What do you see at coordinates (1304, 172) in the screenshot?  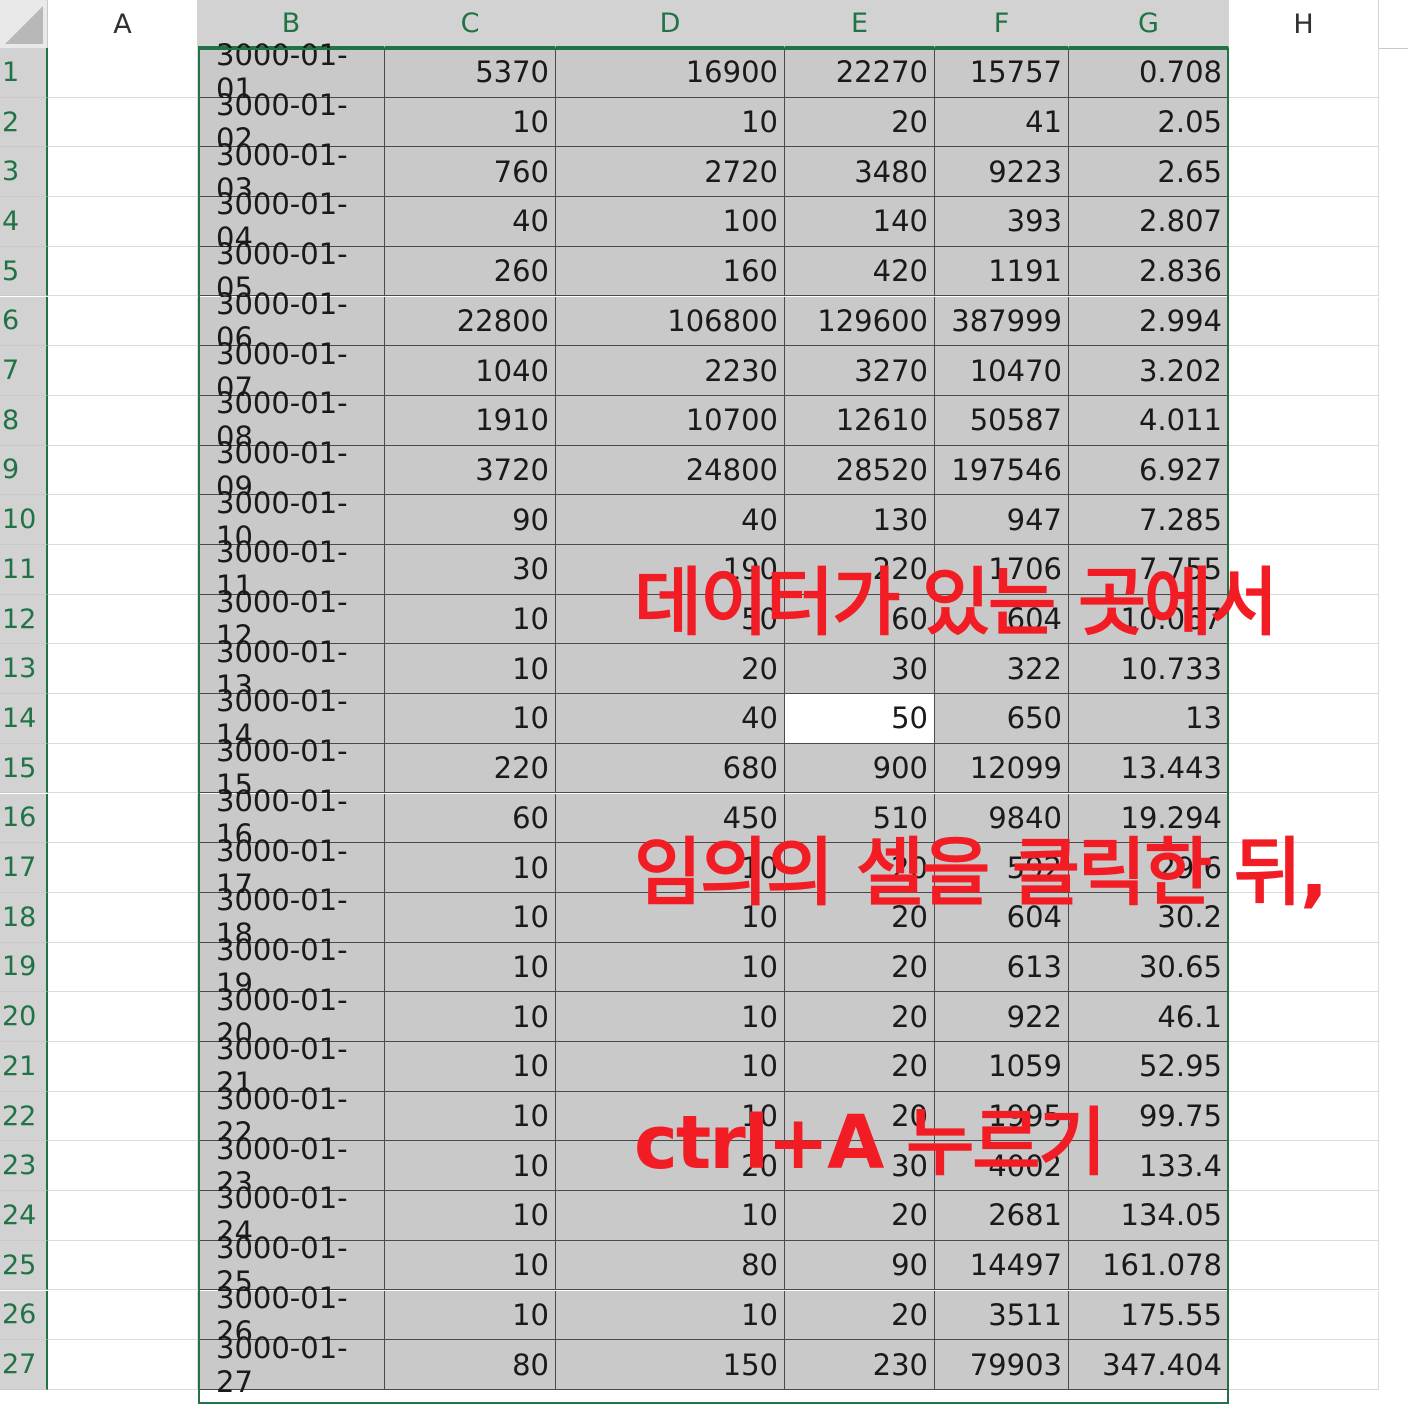 I see `cell-h3` at bounding box center [1304, 172].